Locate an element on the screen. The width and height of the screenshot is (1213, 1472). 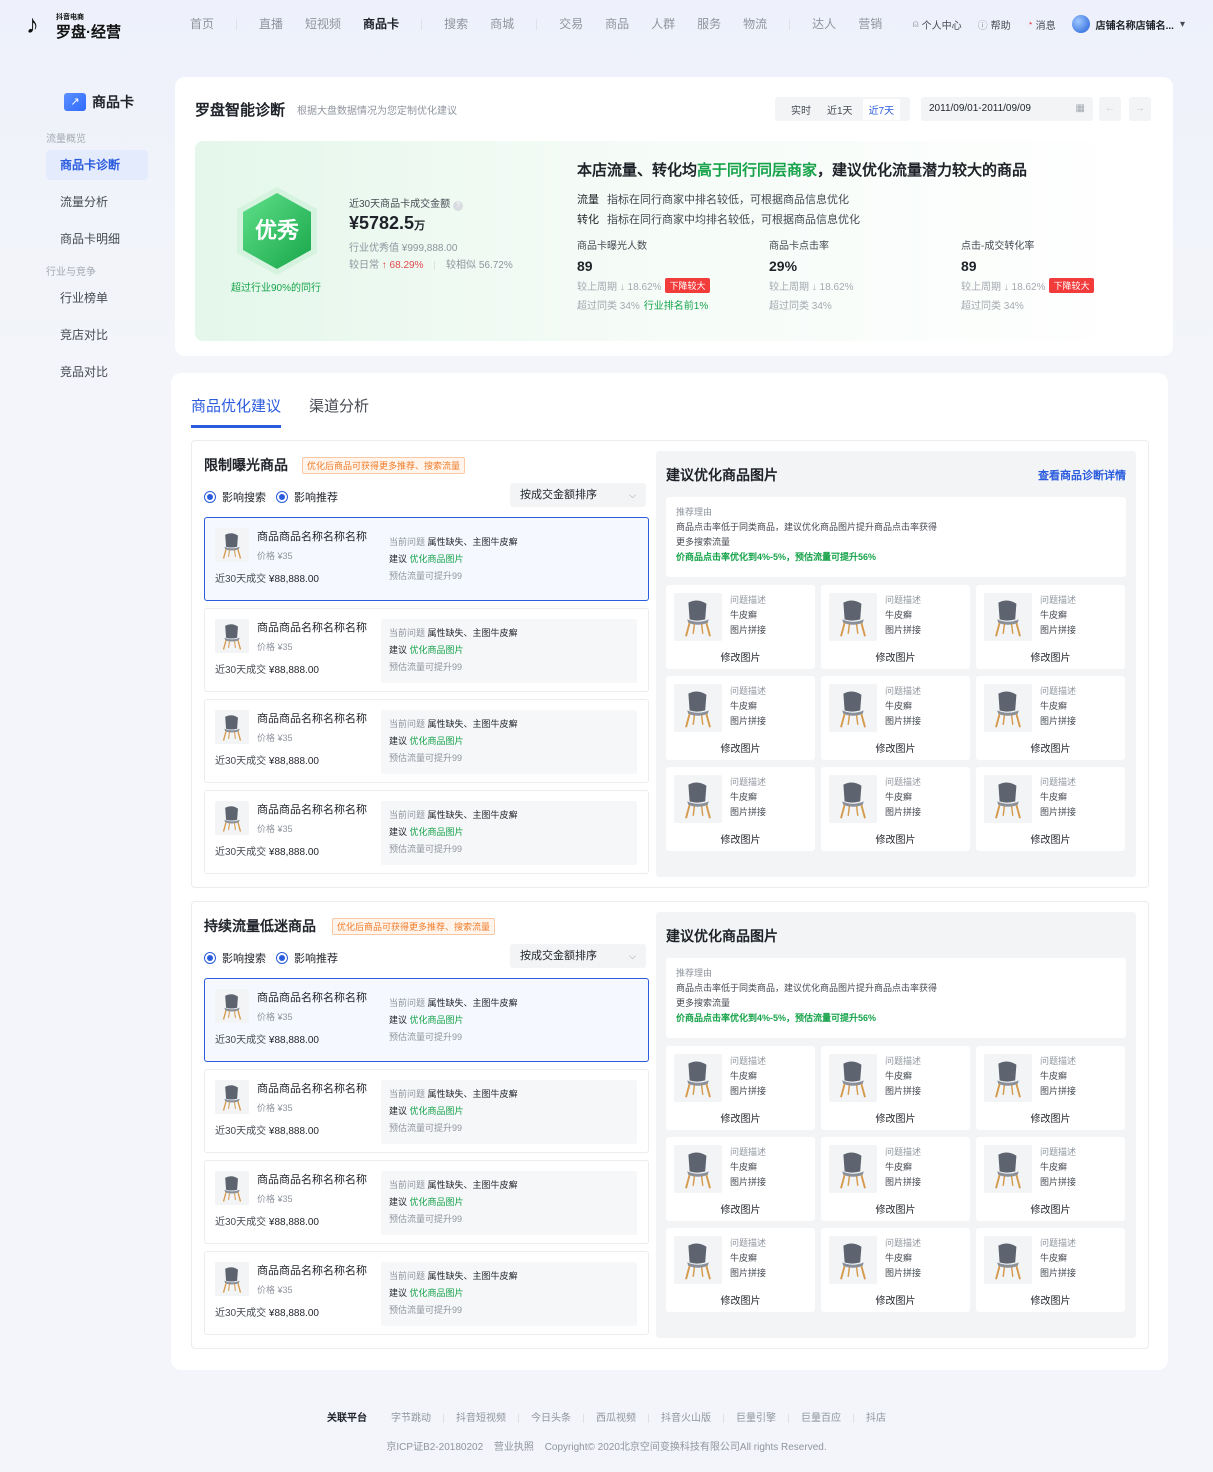
brand-big: 罗盘·经营 is located at coordinates (88, 32).